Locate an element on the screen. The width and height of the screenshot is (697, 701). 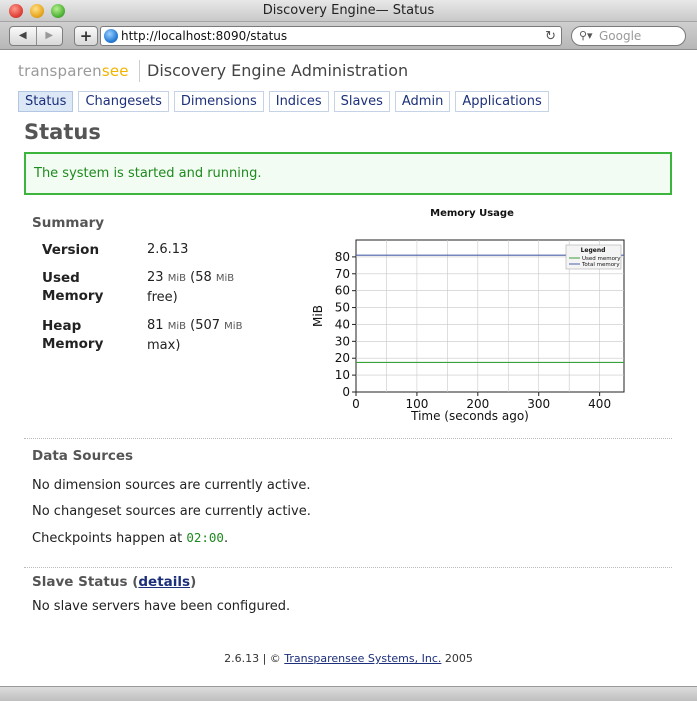
y-tick-label: 30 is located at coordinates (342, 341).